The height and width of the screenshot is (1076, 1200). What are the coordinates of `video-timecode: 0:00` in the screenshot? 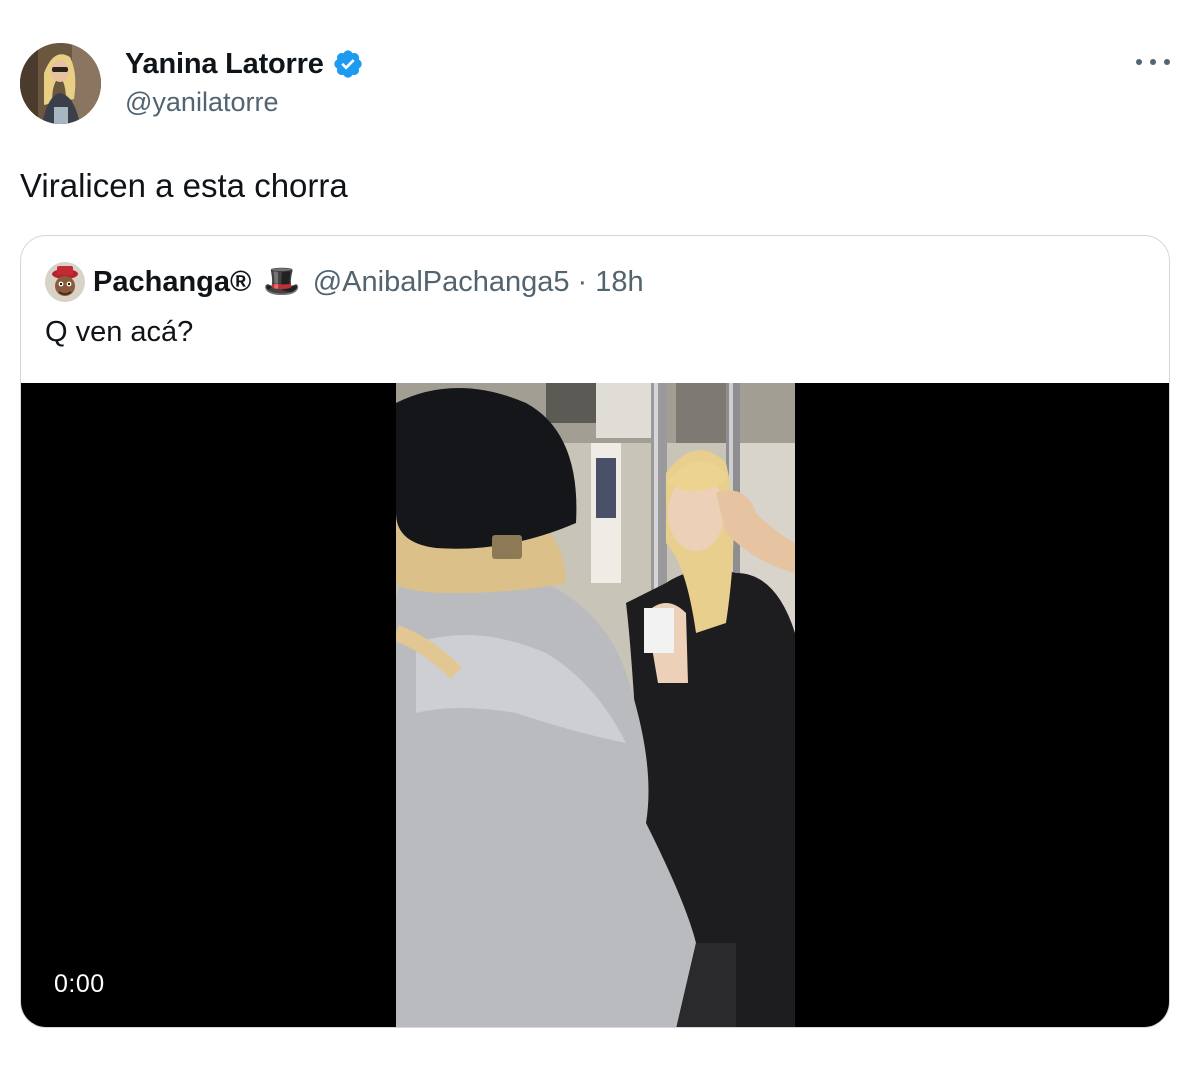 It's located at (79, 984).